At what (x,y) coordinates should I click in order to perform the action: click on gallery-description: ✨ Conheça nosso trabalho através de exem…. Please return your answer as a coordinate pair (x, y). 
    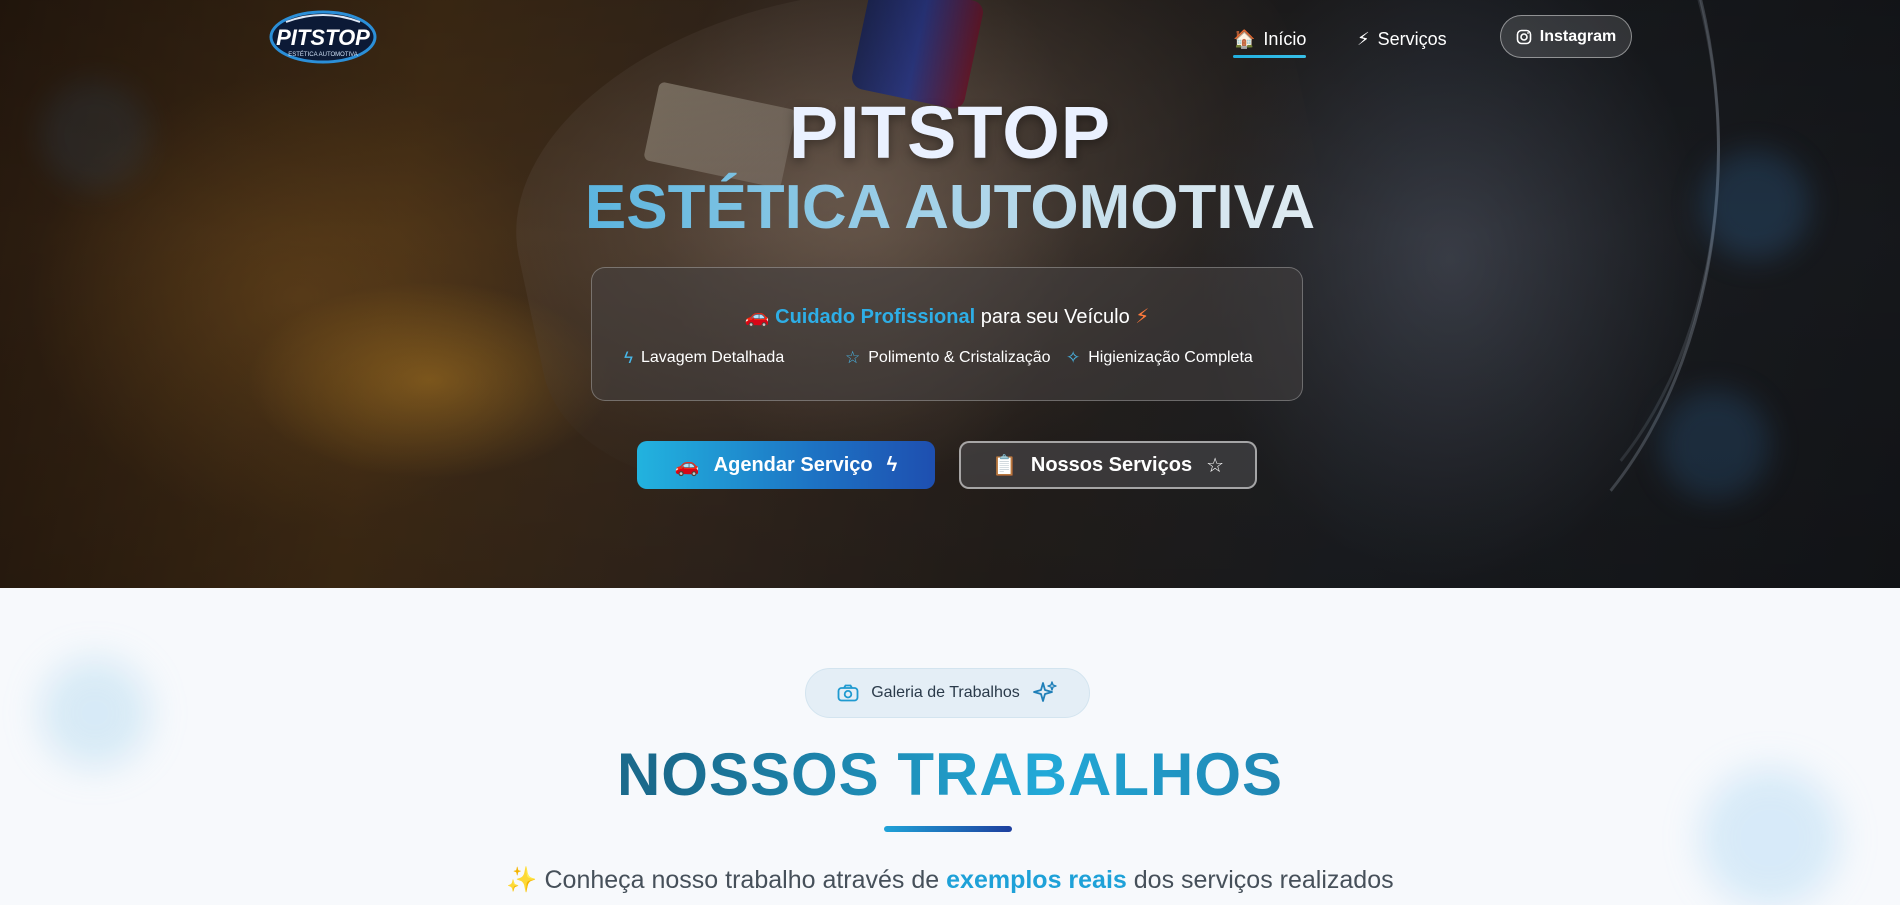
    Looking at the image, I should click on (950, 880).